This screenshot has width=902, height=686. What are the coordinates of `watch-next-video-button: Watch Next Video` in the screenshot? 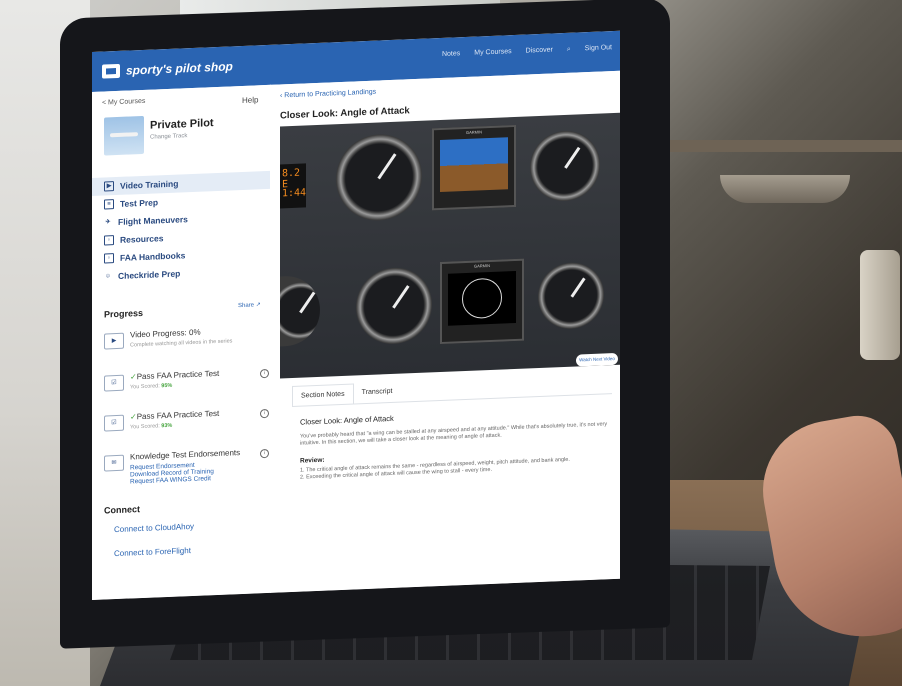 It's located at (597, 359).